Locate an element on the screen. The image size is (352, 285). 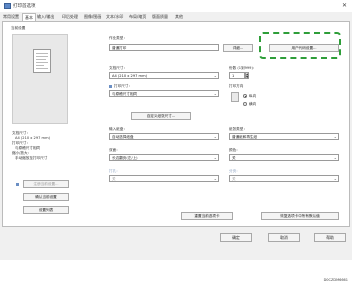
settings-list-button: 设置列表 is located at coordinates (46, 210).